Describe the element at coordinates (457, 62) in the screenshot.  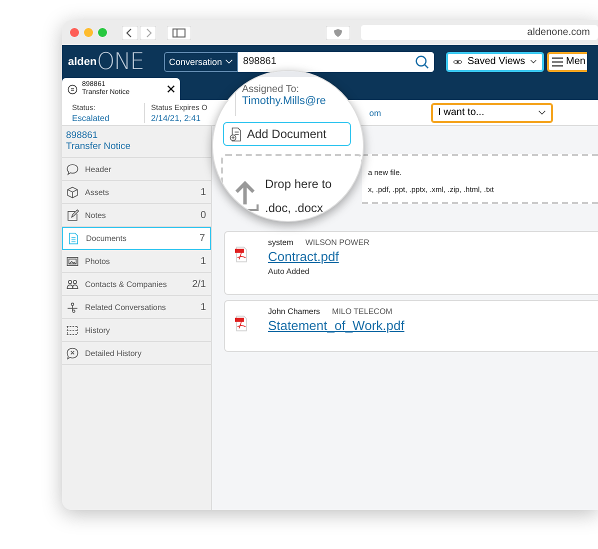
I see `eye-icon` at that location.